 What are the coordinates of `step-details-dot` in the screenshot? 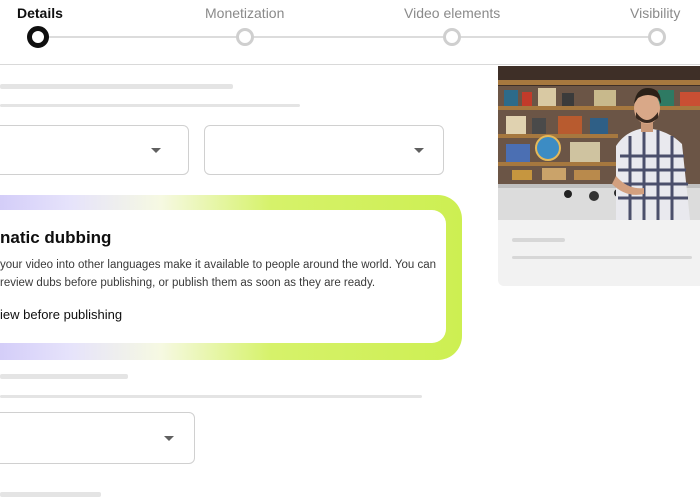 It's located at (38, 37).